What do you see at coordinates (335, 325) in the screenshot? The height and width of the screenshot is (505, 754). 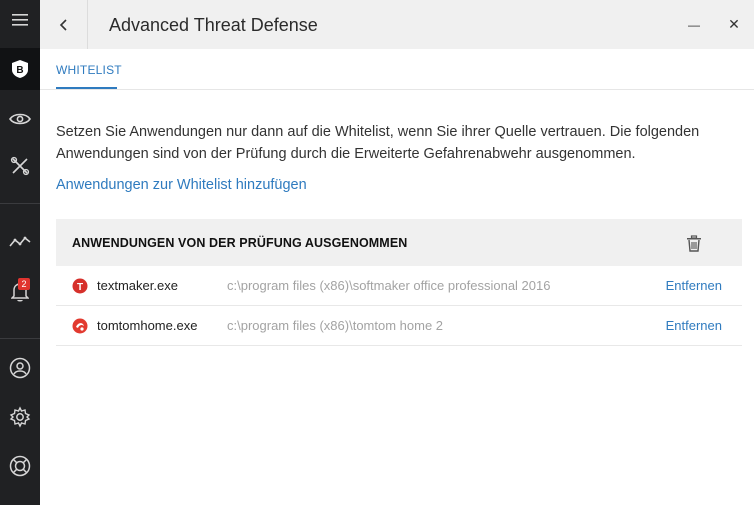 I see `app-path: c:\program files (x86)\tomtom home 2` at bounding box center [335, 325].